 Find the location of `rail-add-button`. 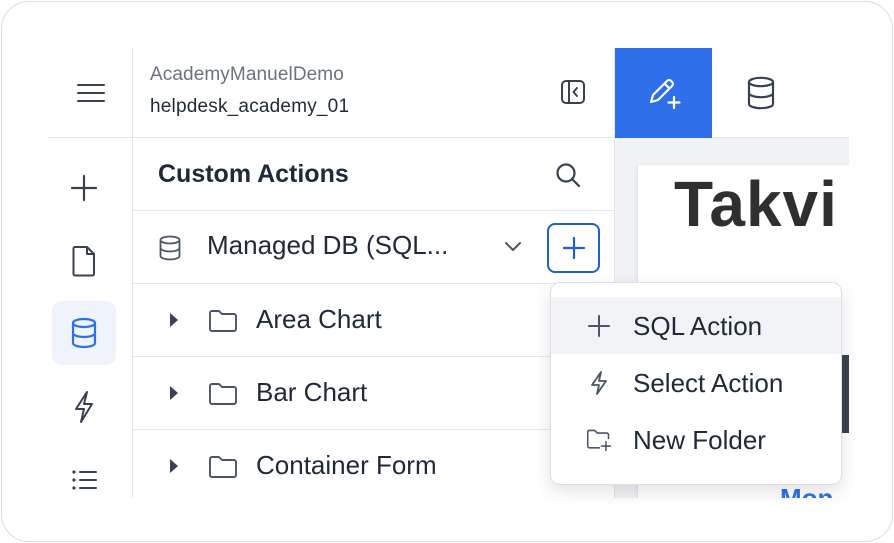

rail-add-button is located at coordinates (84, 188).